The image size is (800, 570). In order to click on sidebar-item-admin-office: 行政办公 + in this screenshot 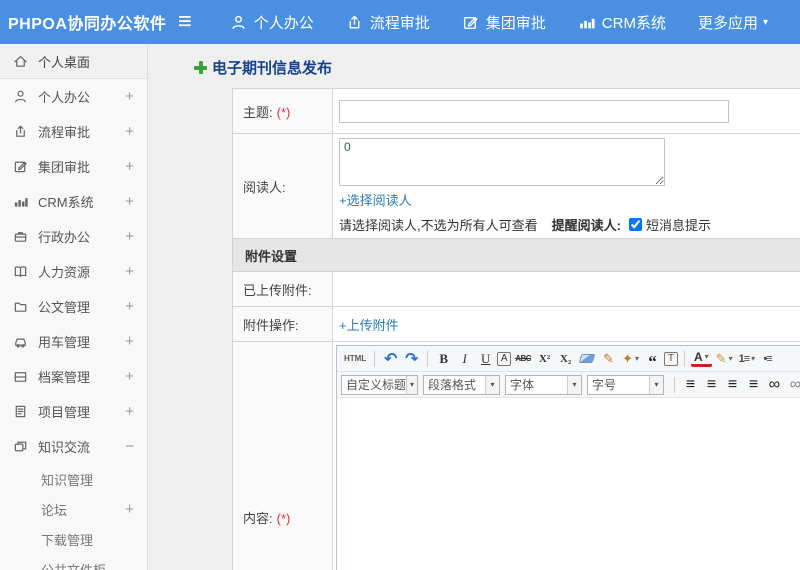, I will do `click(73, 236)`.